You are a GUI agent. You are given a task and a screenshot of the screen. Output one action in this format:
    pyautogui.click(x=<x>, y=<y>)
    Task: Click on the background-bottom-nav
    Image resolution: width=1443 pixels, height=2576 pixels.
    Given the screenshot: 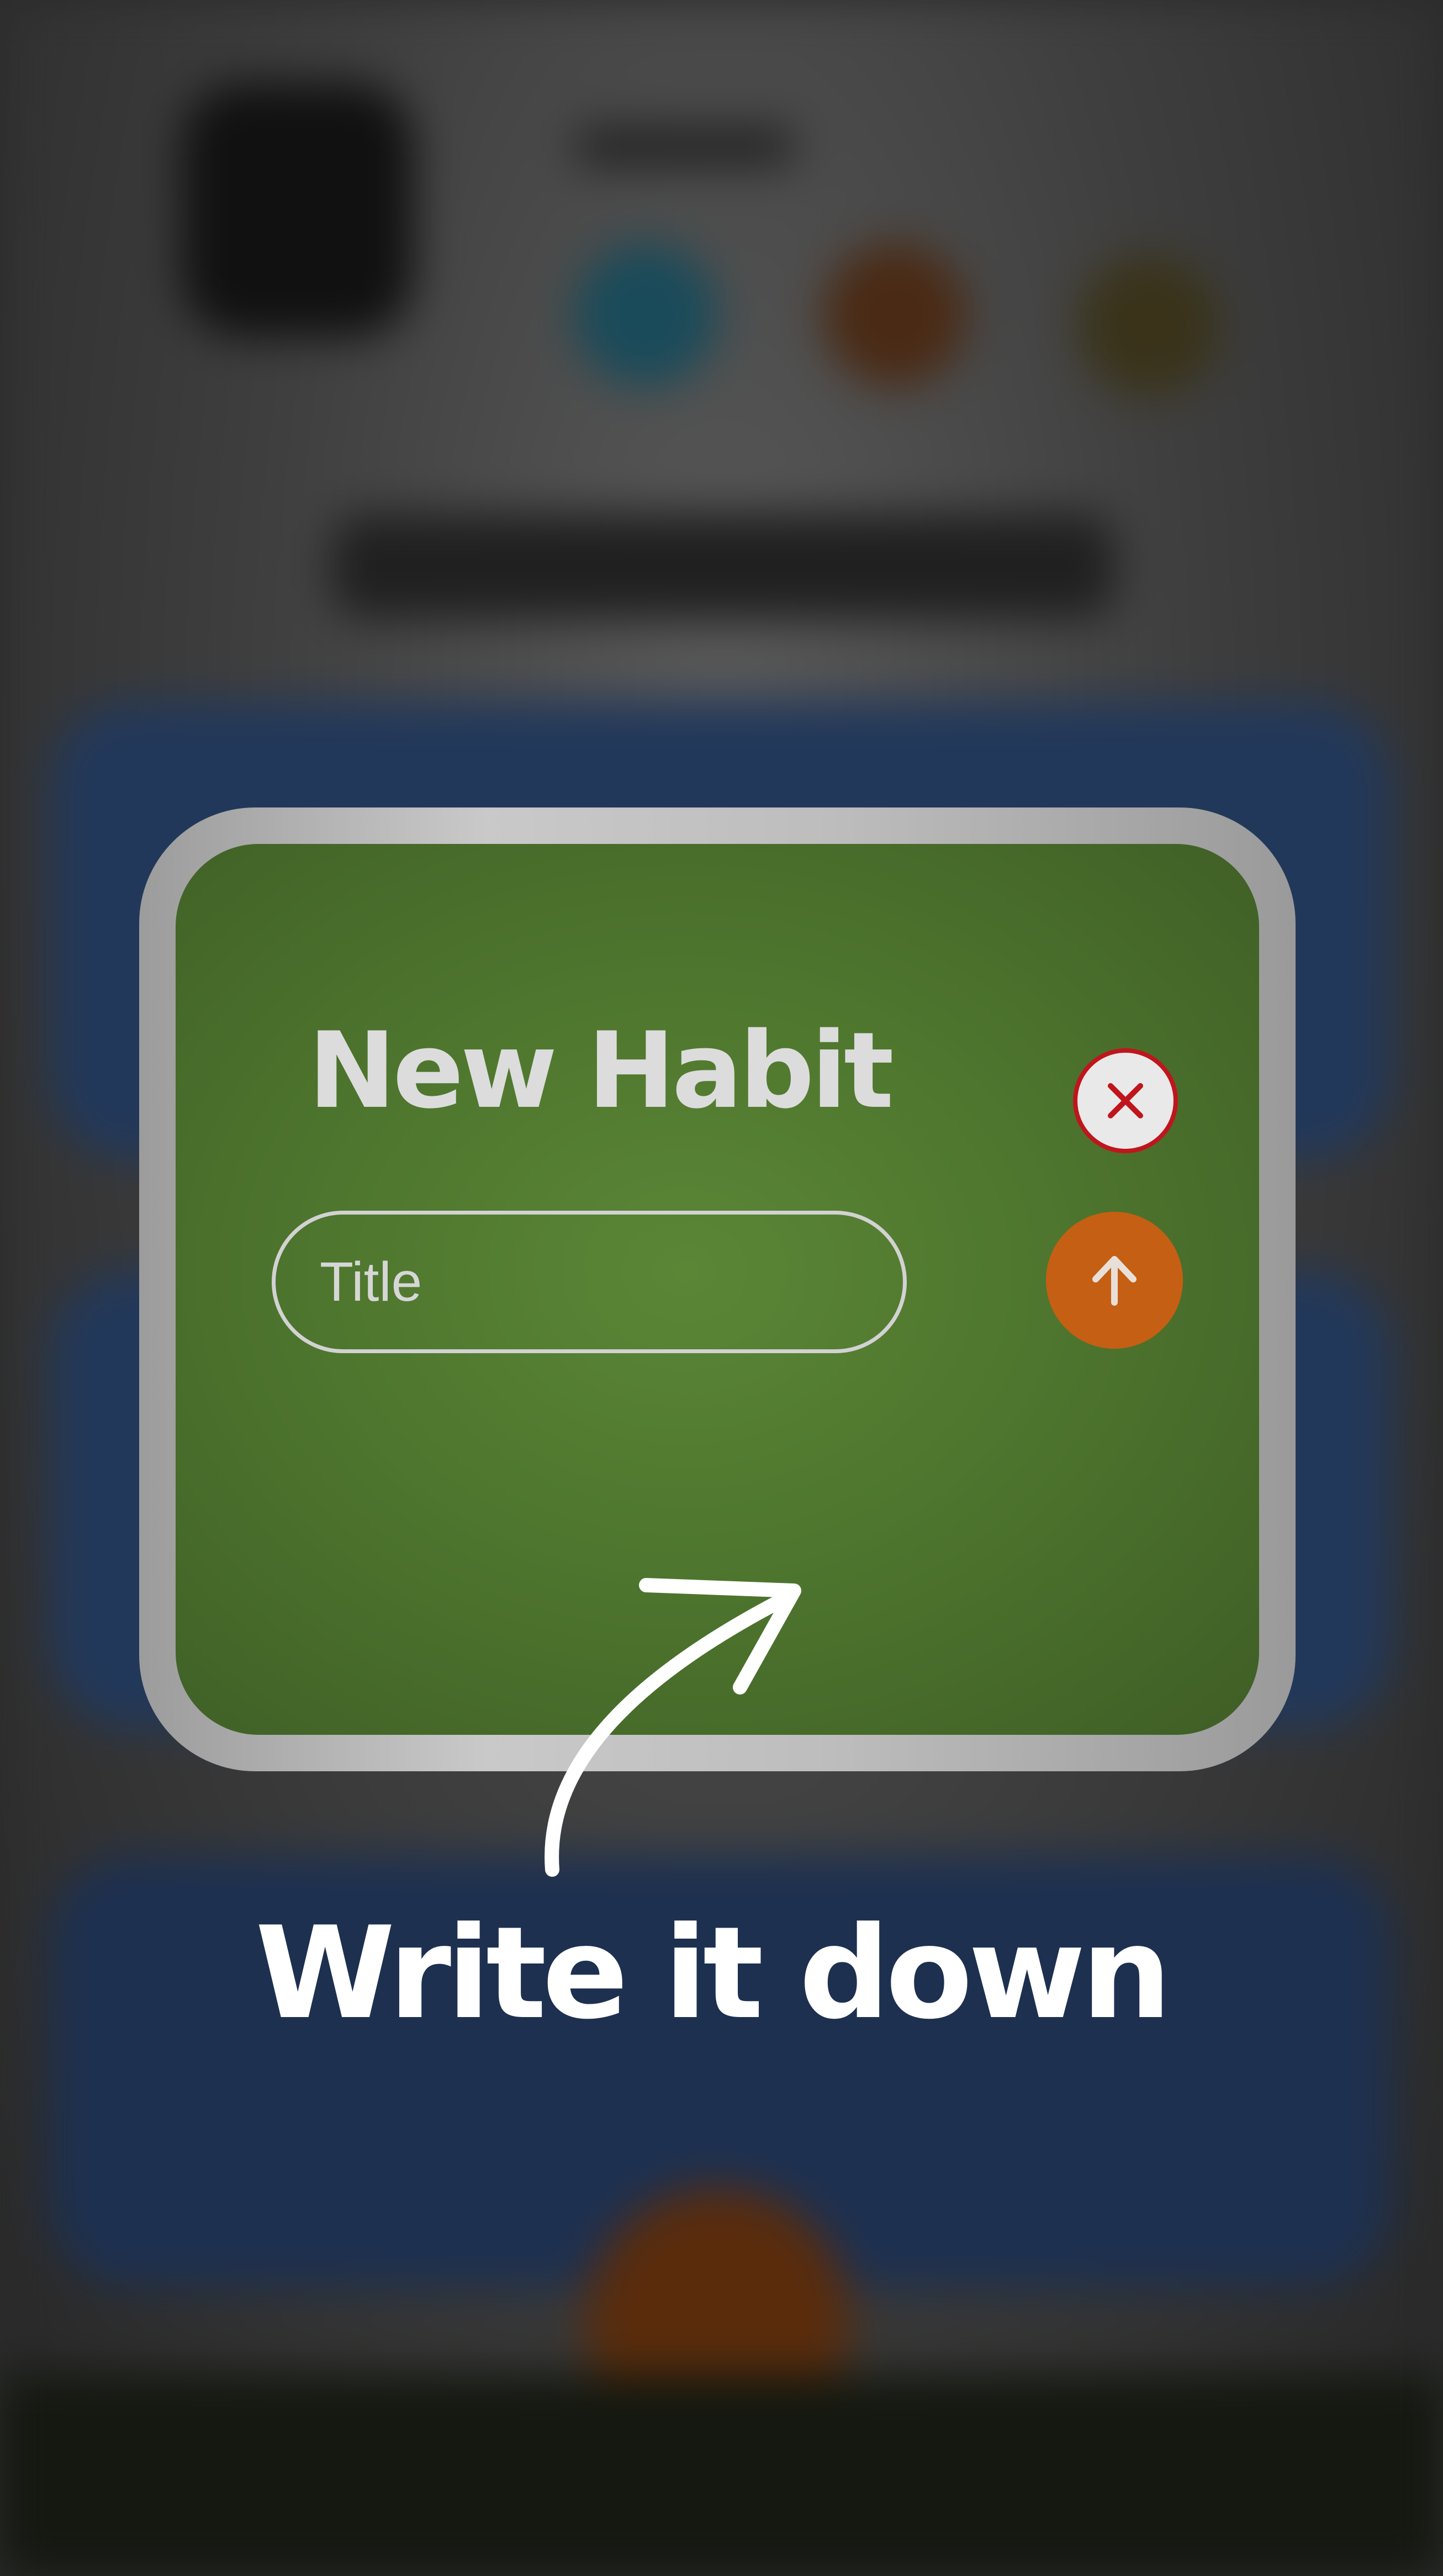 What is the action you would take?
    pyautogui.click(x=721, y=2475)
    